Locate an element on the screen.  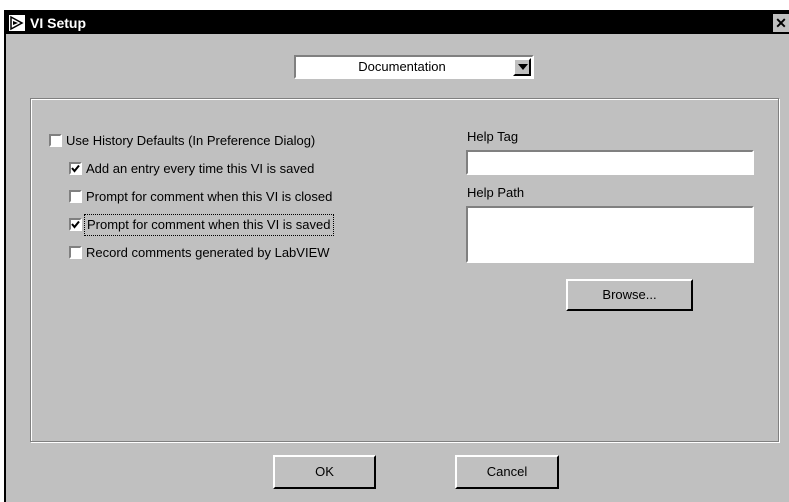
checkbox-label: Prompt for comment when this VI is saved is located at coordinates (209, 225).